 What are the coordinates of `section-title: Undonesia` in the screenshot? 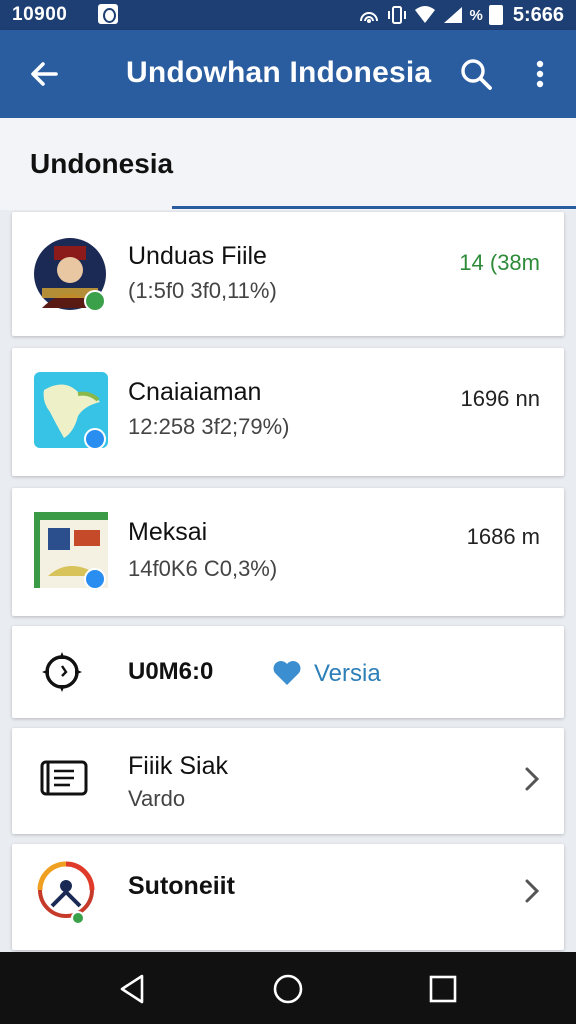 It's located at (102, 163).